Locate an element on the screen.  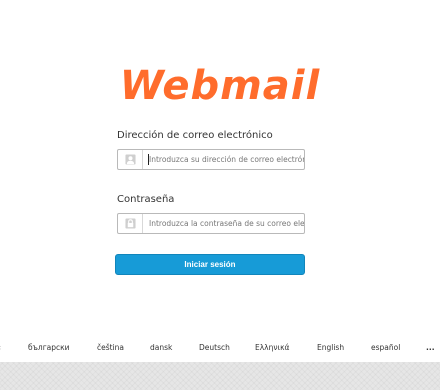
language-link: Deutsch is located at coordinates (214, 347).